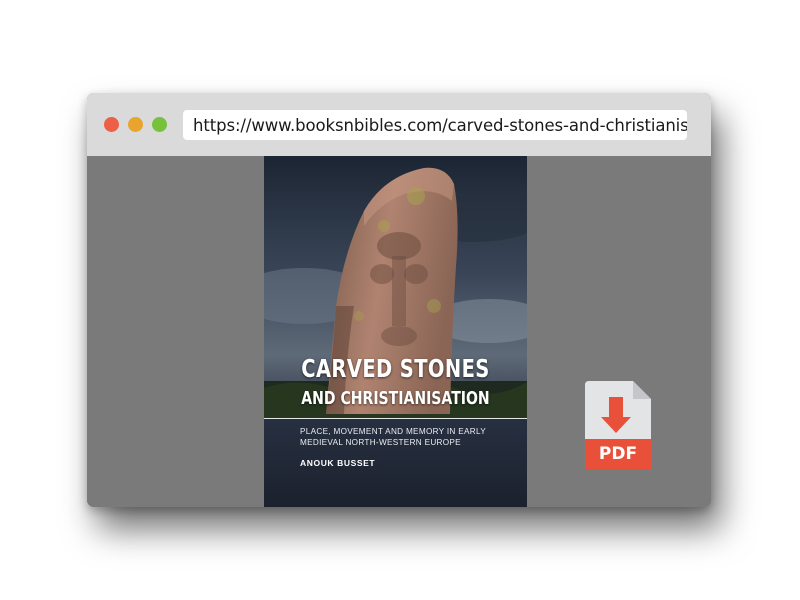 This screenshot has height=600, width=800. I want to click on pdf-download-button: PDF, so click(620, 425).